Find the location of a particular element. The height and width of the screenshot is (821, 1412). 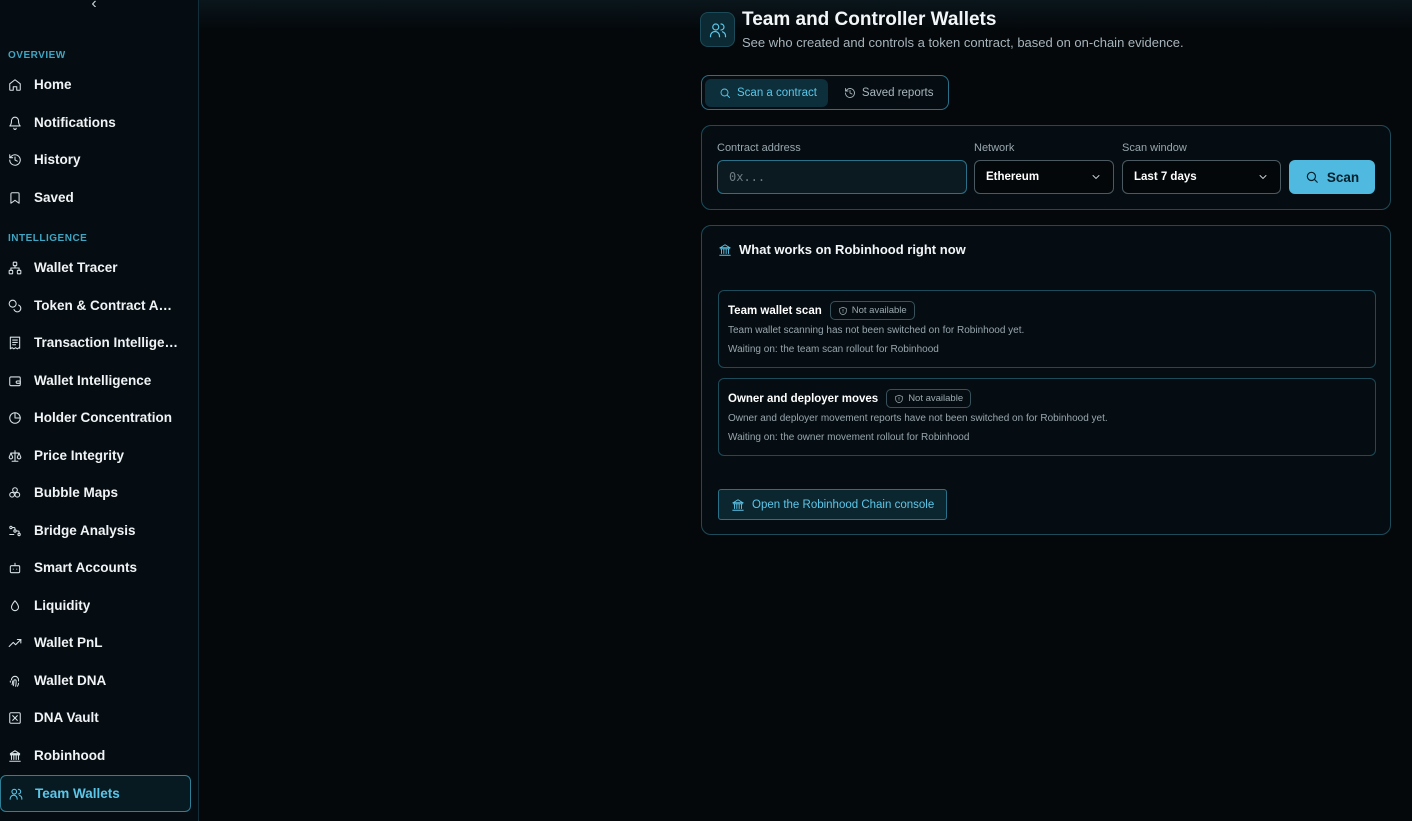

bridge-icon is located at coordinates (15, 531).